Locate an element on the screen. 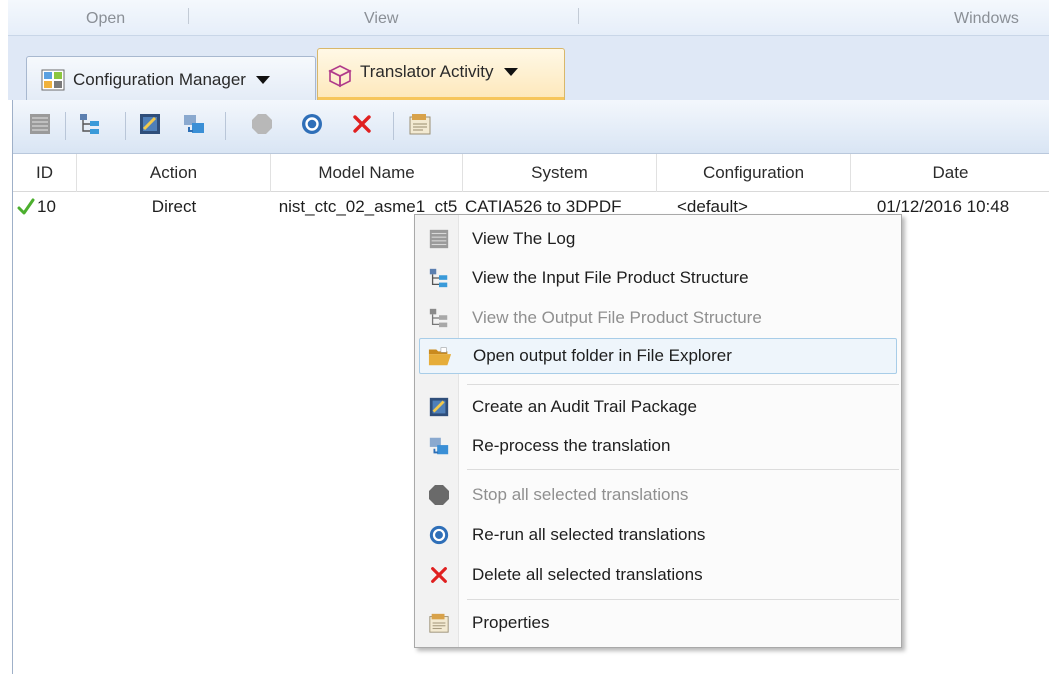 This screenshot has height=674, width=1049. view-input-structure-button is located at coordinates (90, 126).